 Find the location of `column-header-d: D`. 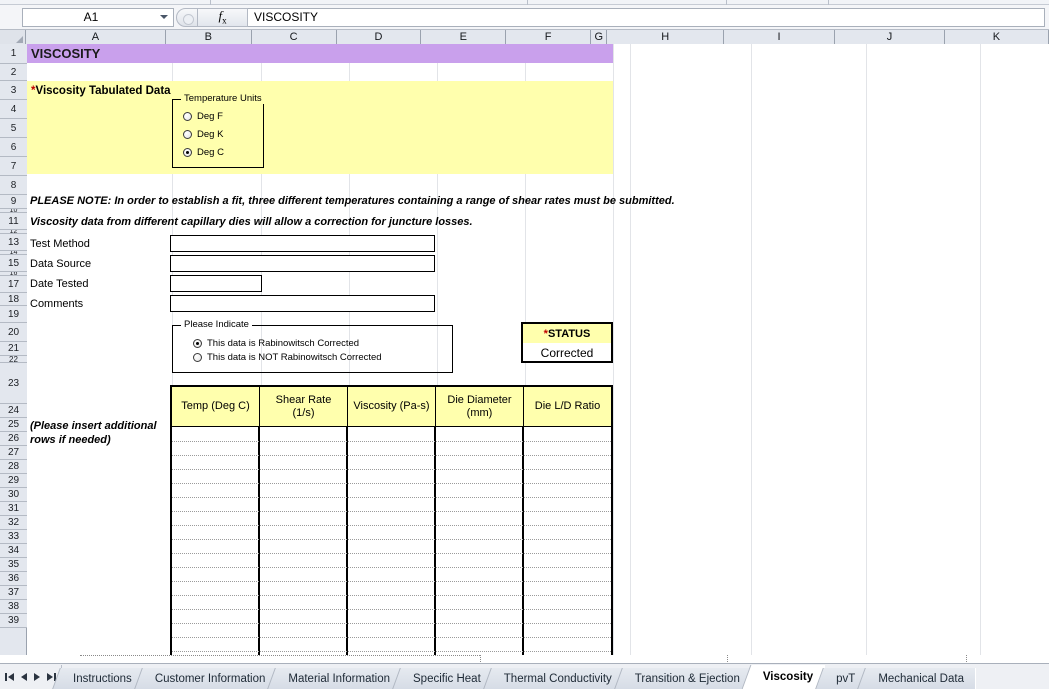

column-header-d: D is located at coordinates (379, 37).